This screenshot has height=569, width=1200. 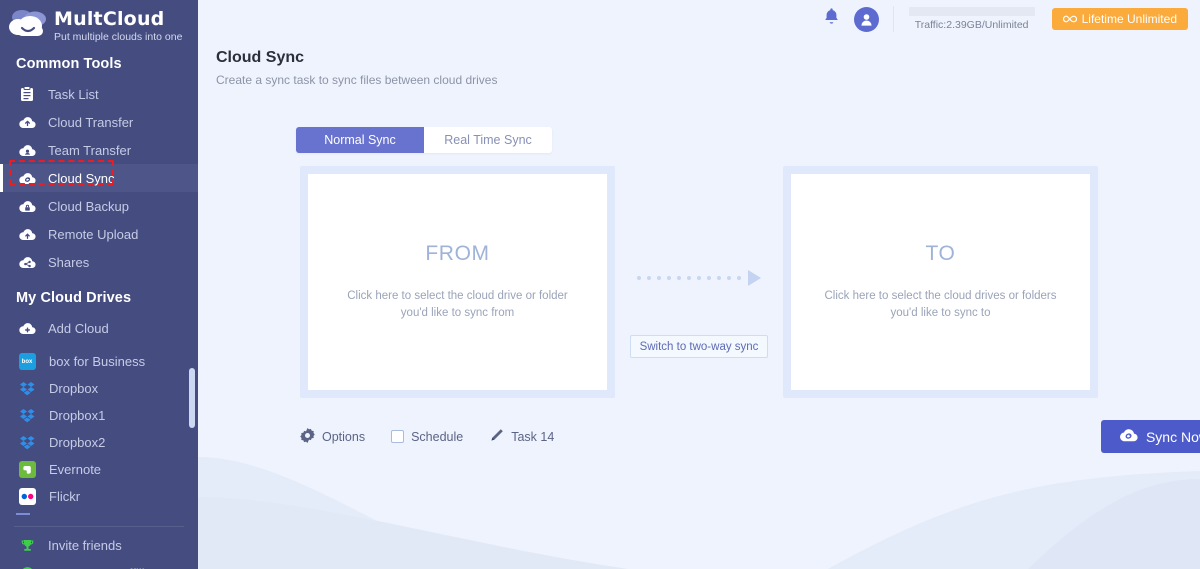 What do you see at coordinates (344, 436) in the screenshot?
I see `options-label: Options` at bounding box center [344, 436].